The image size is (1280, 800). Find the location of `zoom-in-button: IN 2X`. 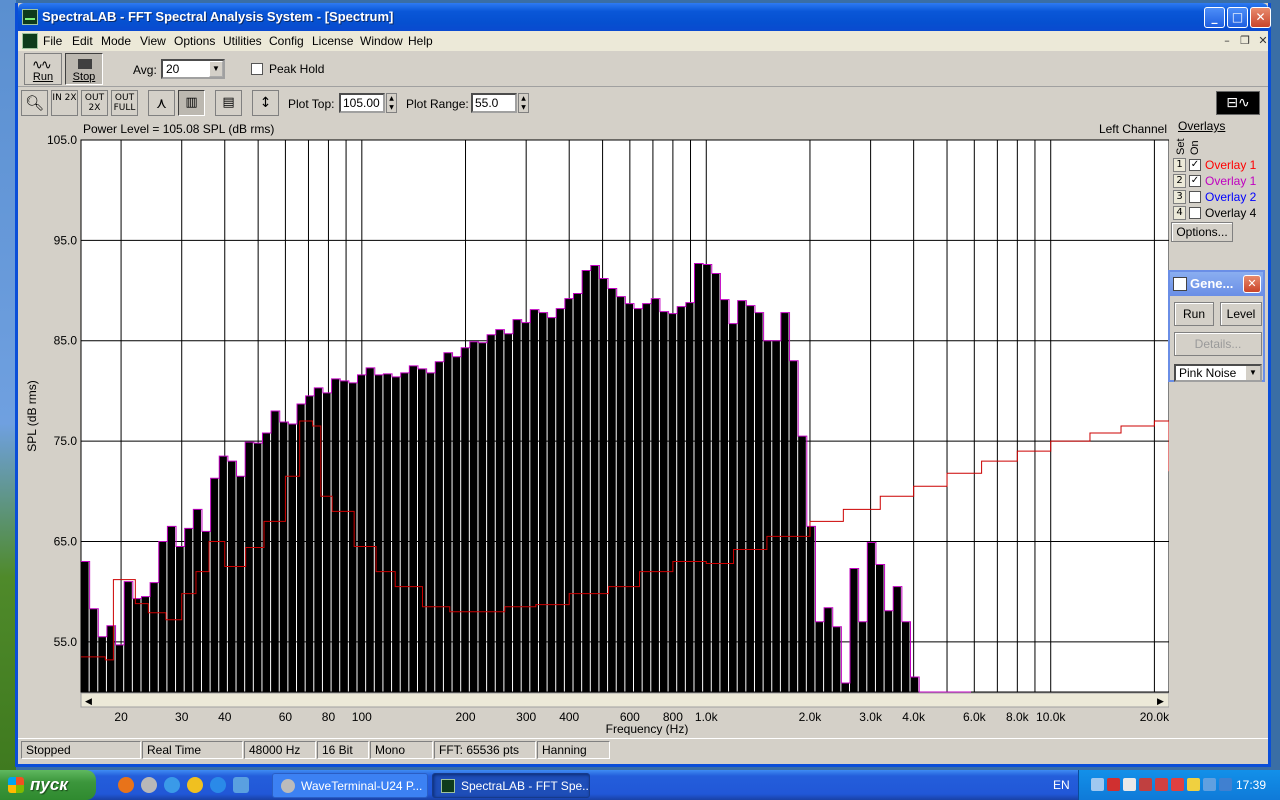

zoom-in-button: IN 2X is located at coordinates (64, 103).